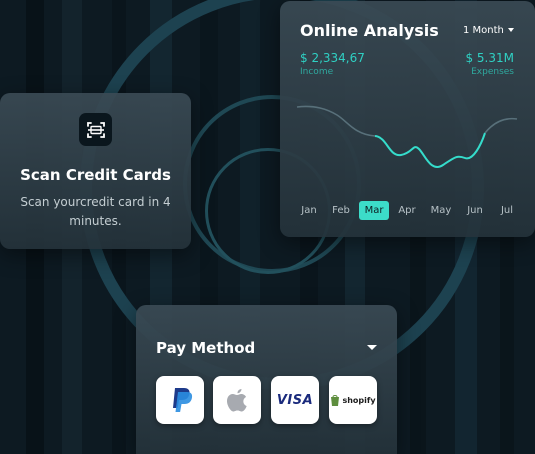  I want to click on scan-card-title: Scan Credit Cards, so click(95, 175).